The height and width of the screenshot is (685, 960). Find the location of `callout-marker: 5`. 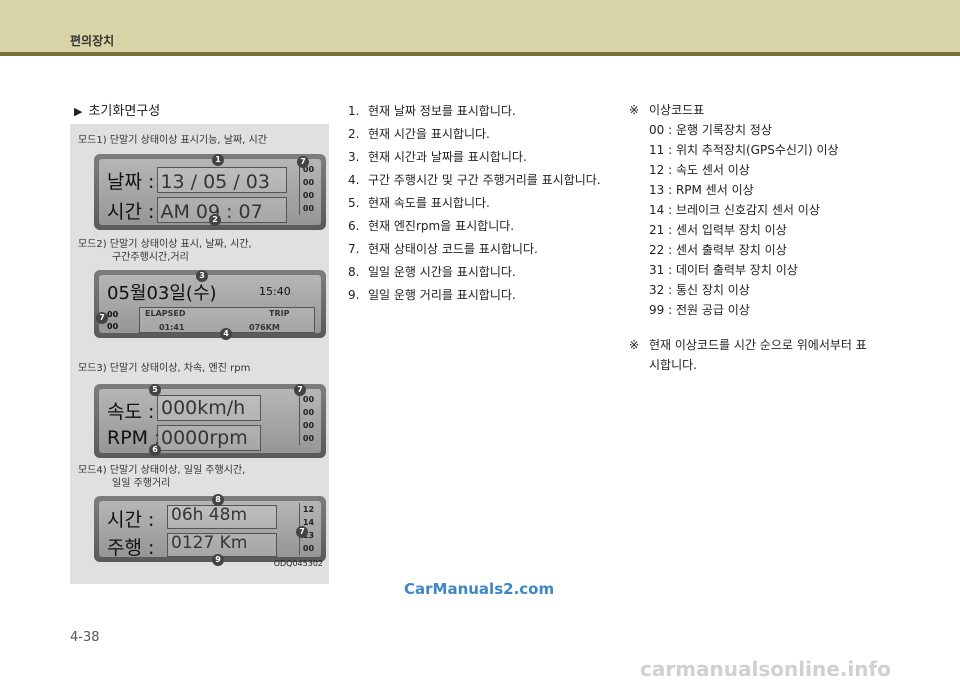

callout-marker: 5 is located at coordinates (155, 390).